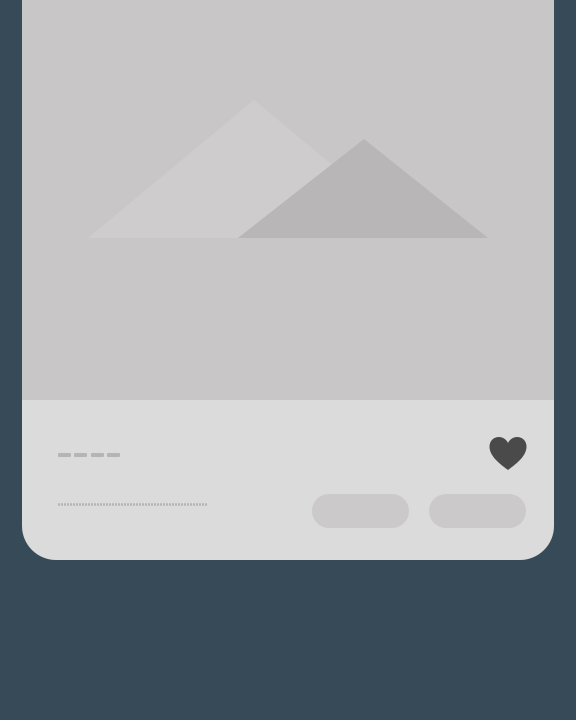 The image size is (576, 720). Describe the element at coordinates (288, 169) in the screenshot. I see `image-placeholder-mountains-icon` at that location.